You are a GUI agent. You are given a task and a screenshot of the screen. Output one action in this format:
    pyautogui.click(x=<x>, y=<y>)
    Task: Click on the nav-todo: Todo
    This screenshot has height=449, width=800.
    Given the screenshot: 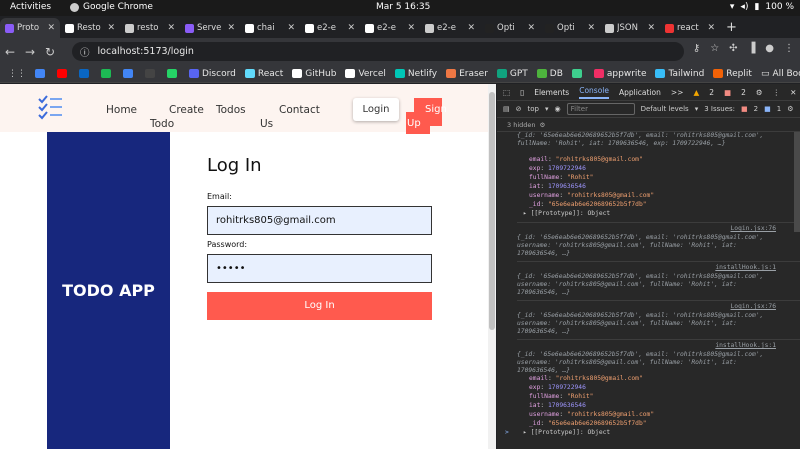 What is the action you would take?
    pyautogui.click(x=162, y=124)
    